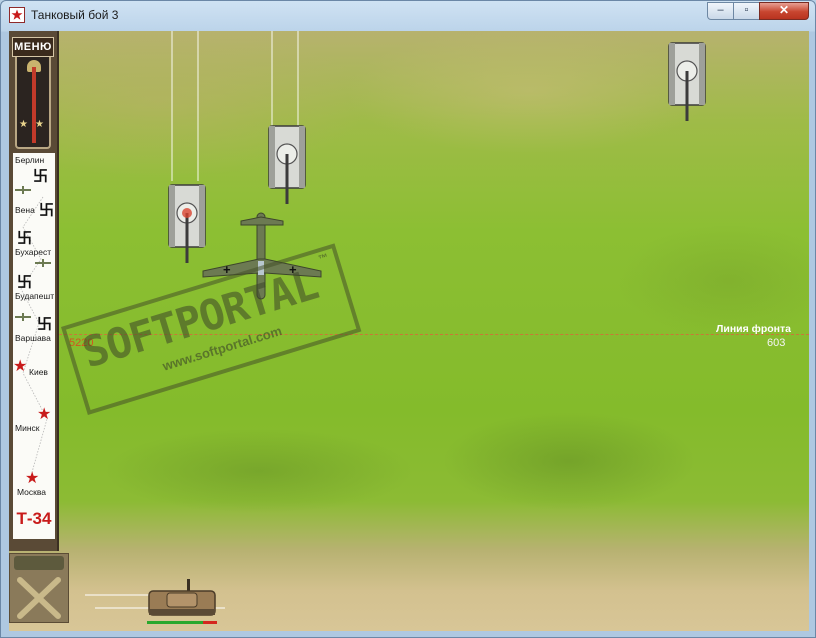 The height and width of the screenshot is (638, 816). Describe the element at coordinates (25, 210) in the screenshot. I see `city-vienna: Вена` at that location.